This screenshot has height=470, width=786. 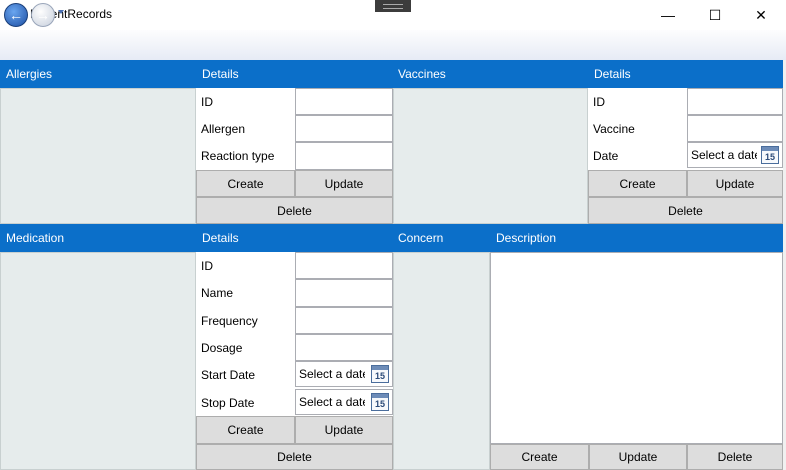 I want to click on medication-update-button: Update, so click(x=344, y=430).